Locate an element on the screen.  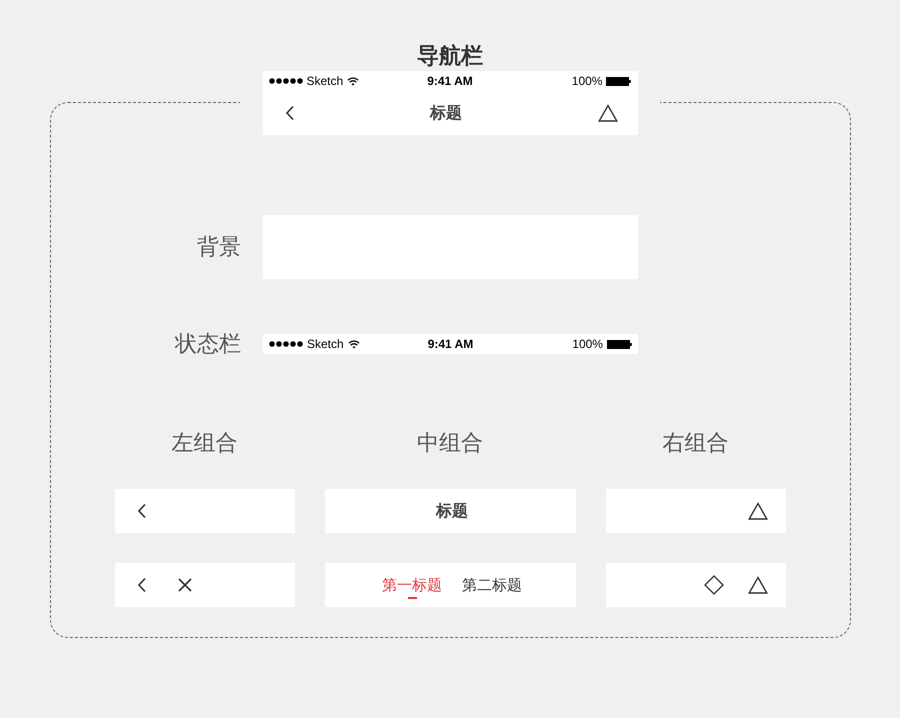
title-tab: 第二标题 is located at coordinates (492, 587).